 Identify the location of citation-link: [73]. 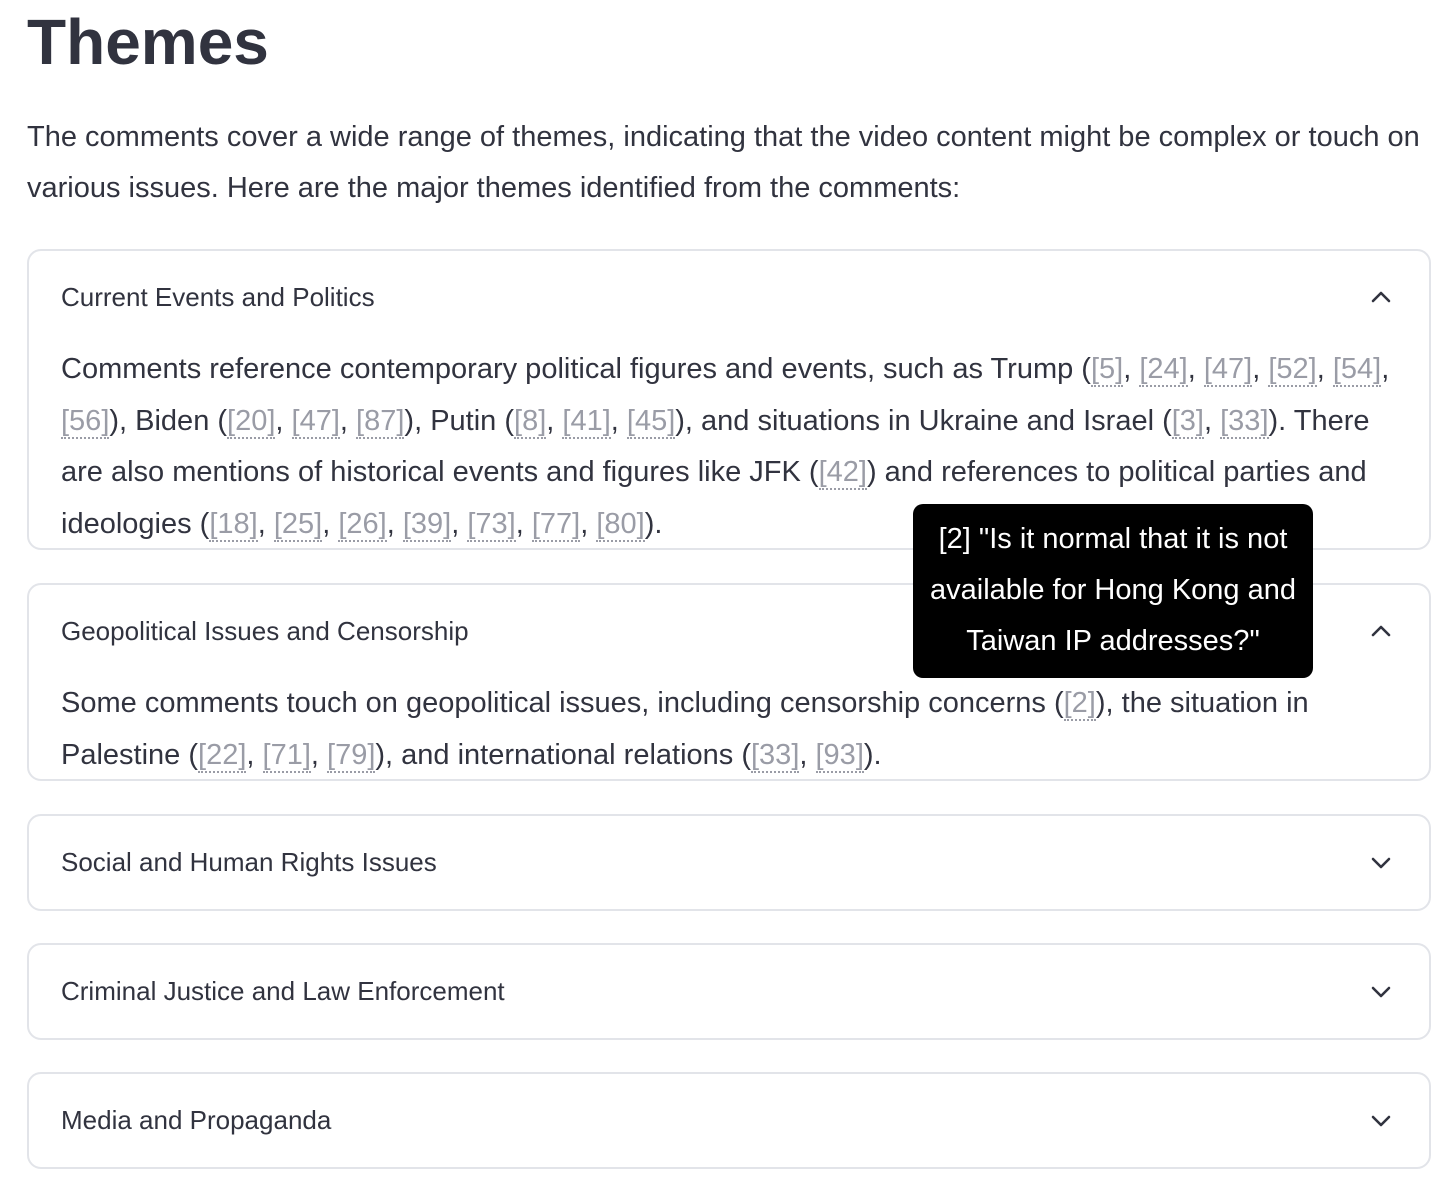
(491, 524).